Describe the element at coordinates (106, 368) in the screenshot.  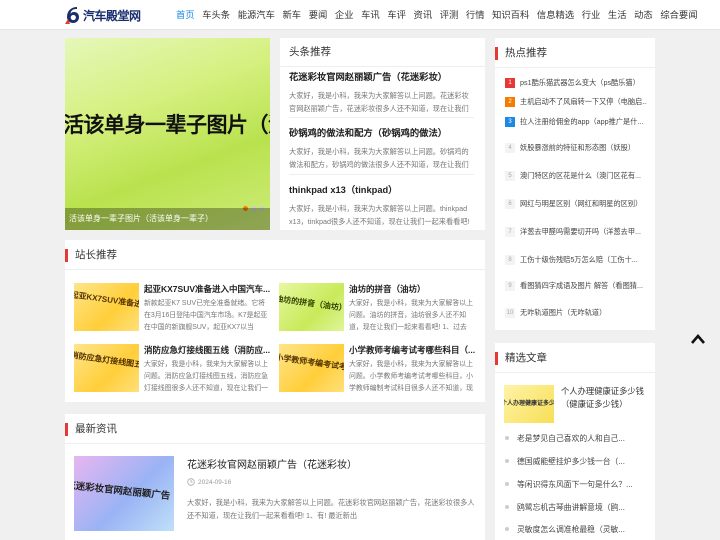
I see `station-thumb: 消防应急灯接线图五线（消防应急灯）` at that location.